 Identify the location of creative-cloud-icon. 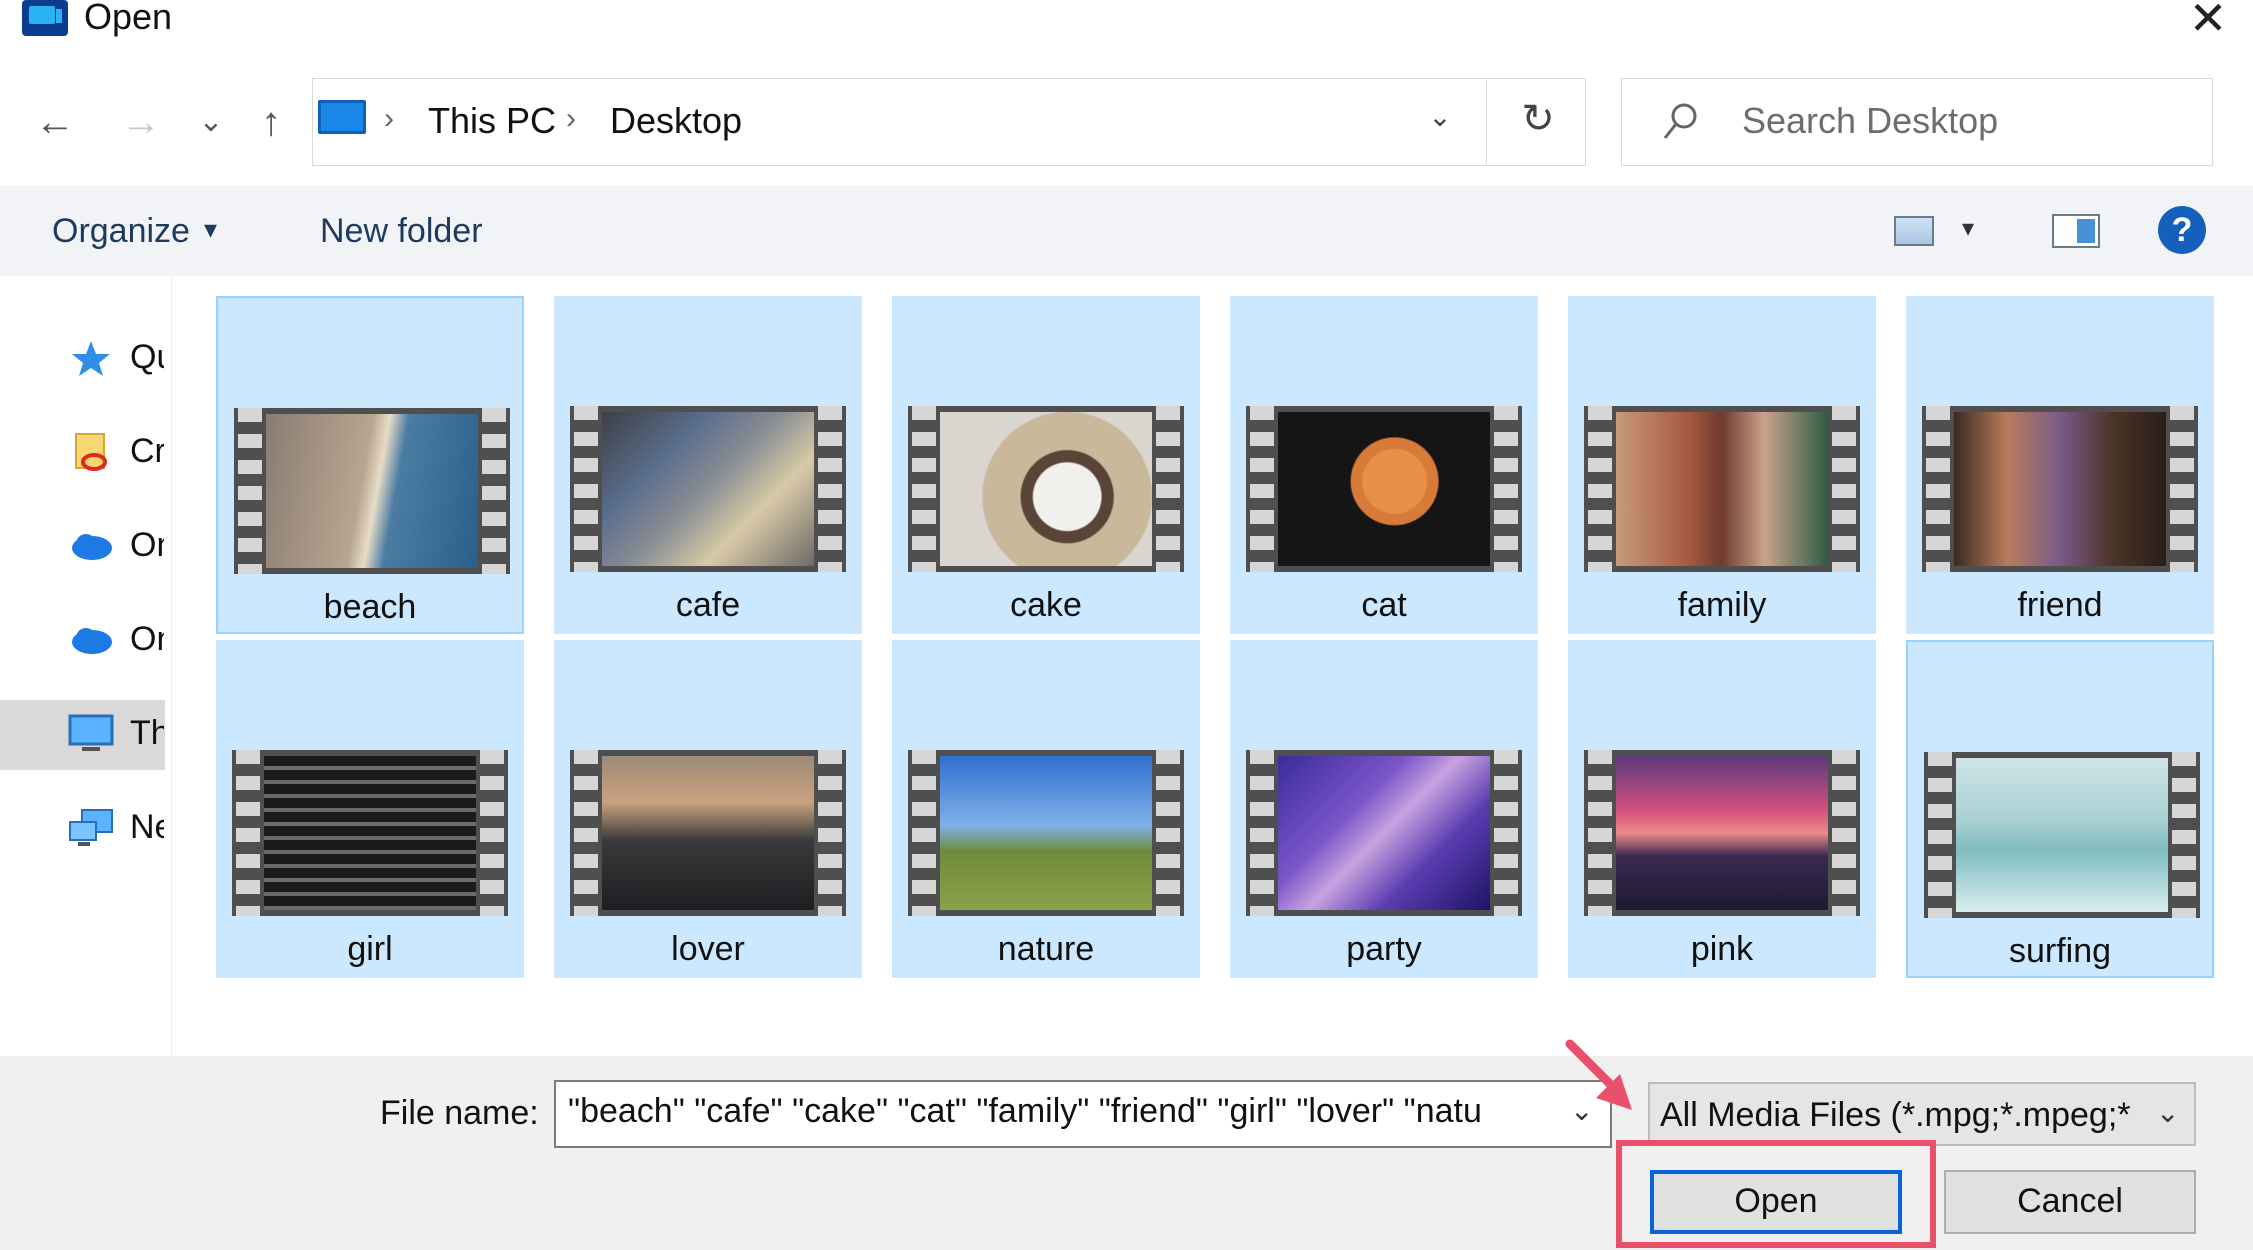
(91, 452).